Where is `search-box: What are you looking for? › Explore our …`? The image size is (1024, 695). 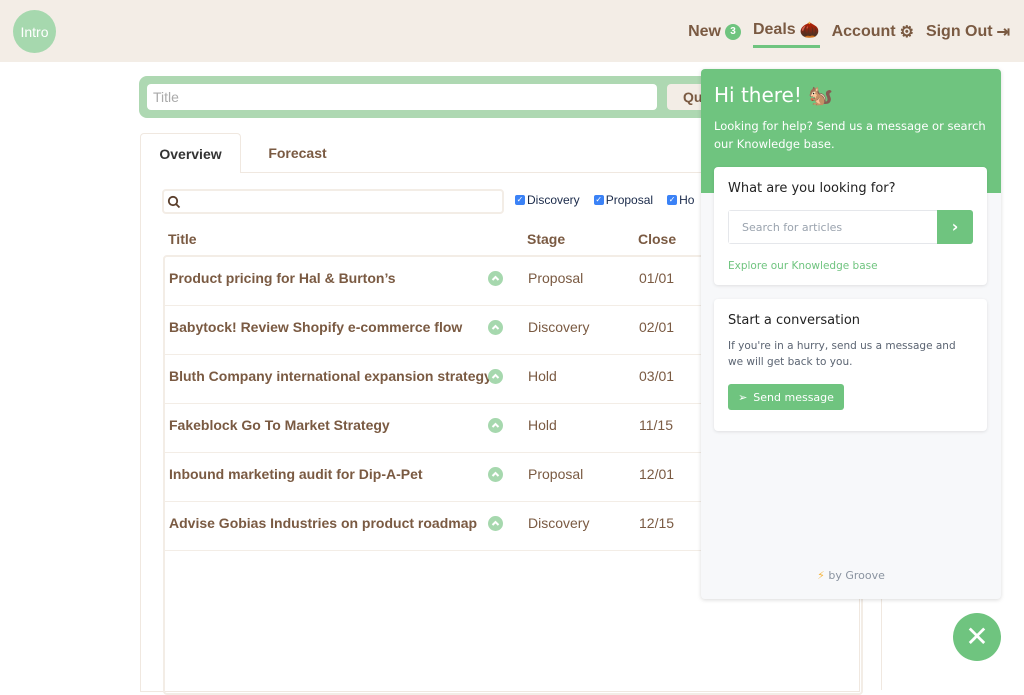
search-box: What are you looking for? › Explore our … is located at coordinates (850, 226).